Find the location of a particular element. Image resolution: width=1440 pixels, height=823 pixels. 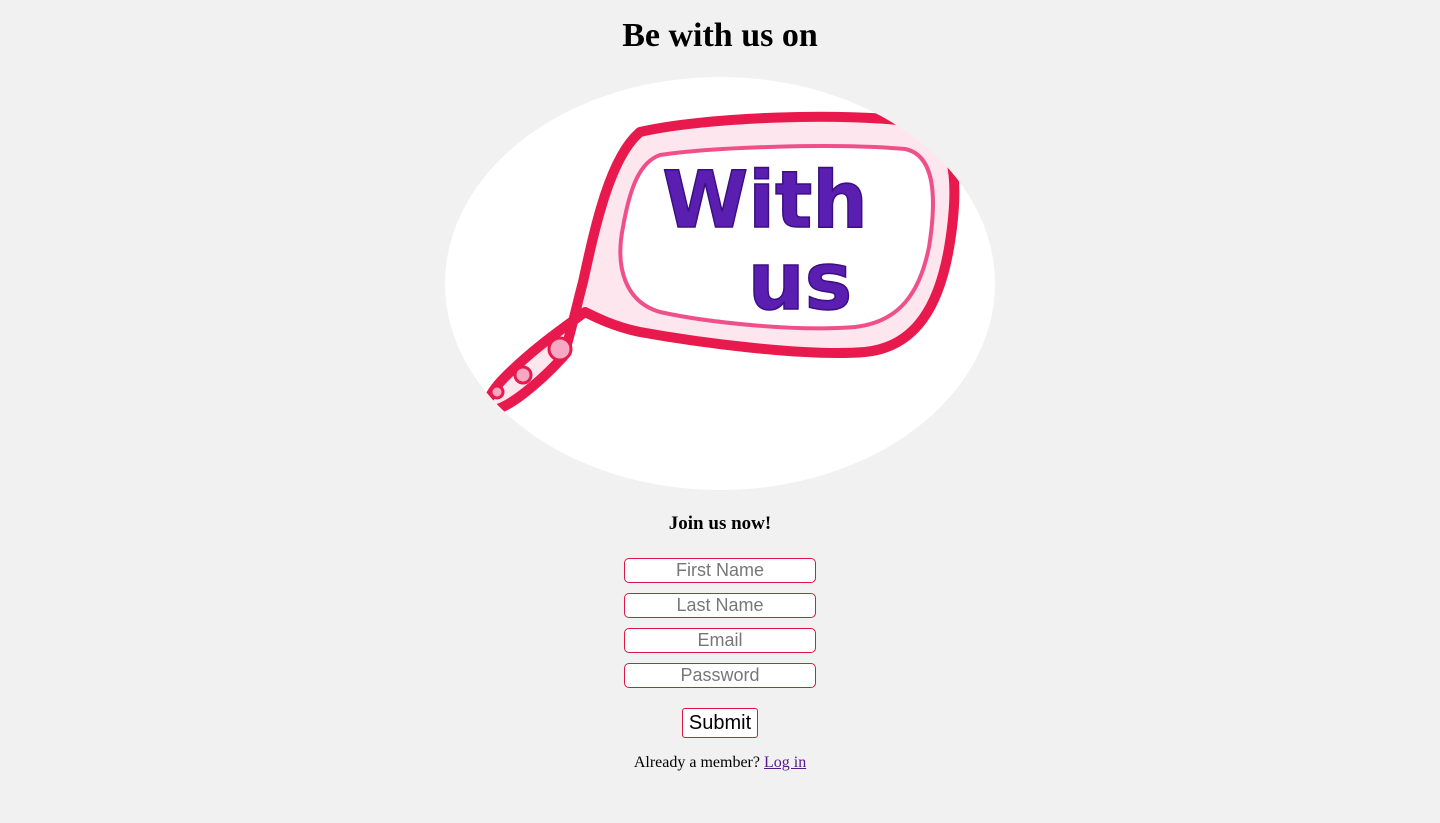

page-title: Be with us on is located at coordinates (720, 35).